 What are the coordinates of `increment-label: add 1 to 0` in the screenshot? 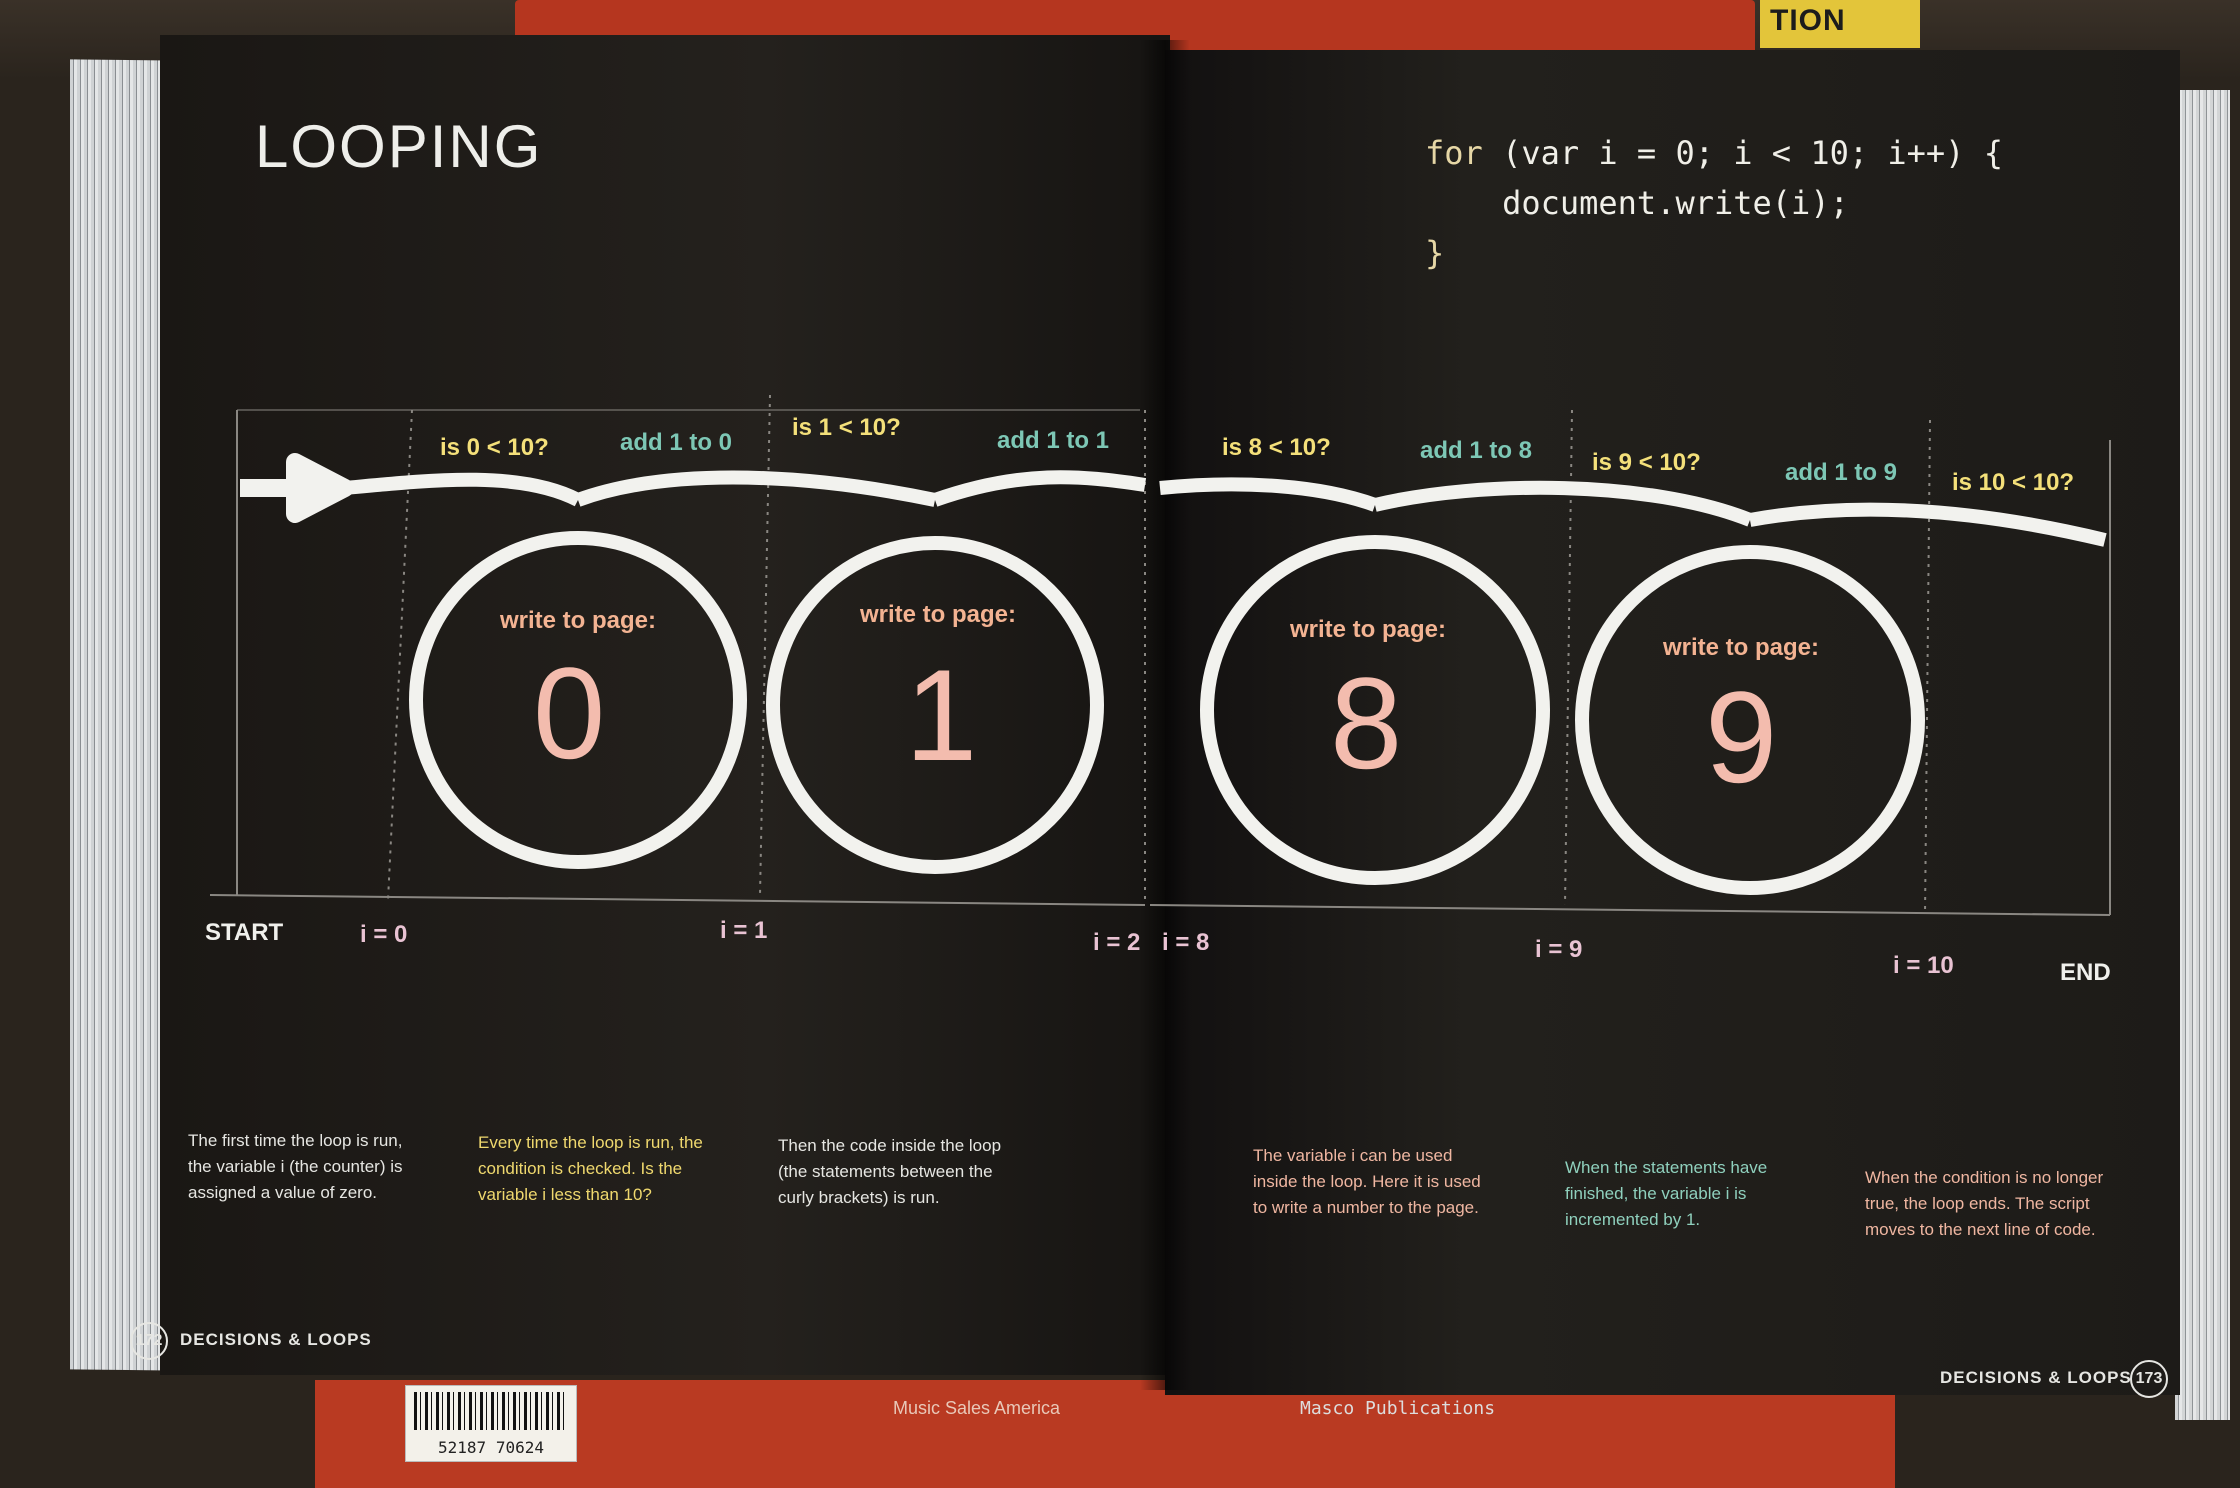 It's located at (676, 442).